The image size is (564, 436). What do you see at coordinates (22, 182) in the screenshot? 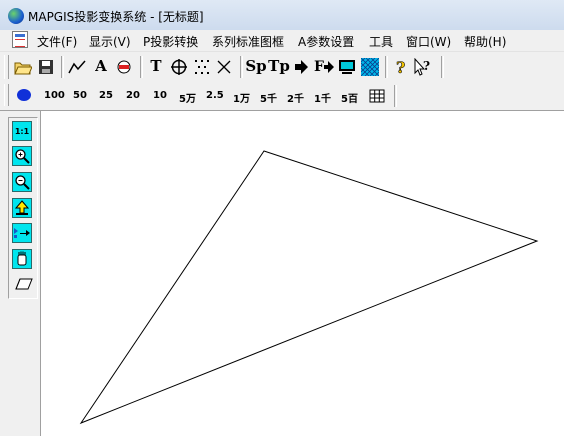
I see `zoom-out-icon` at bounding box center [22, 182].